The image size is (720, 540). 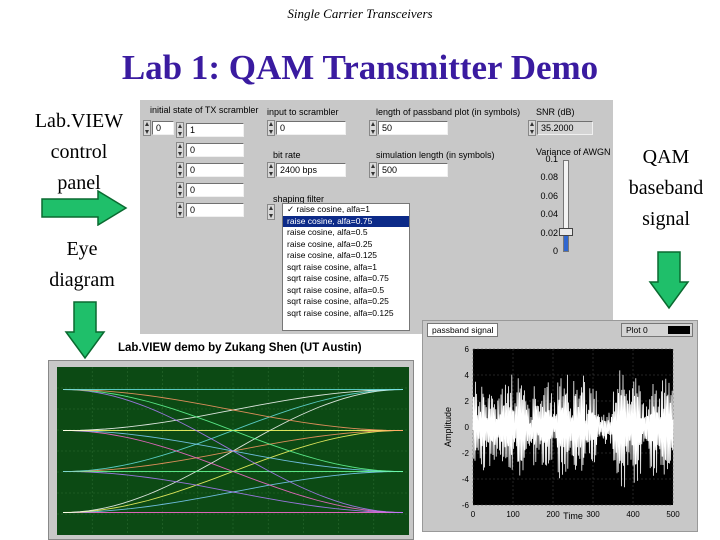 What do you see at coordinates (573, 516) in the screenshot?
I see `x-axis-label: Time` at bounding box center [573, 516].